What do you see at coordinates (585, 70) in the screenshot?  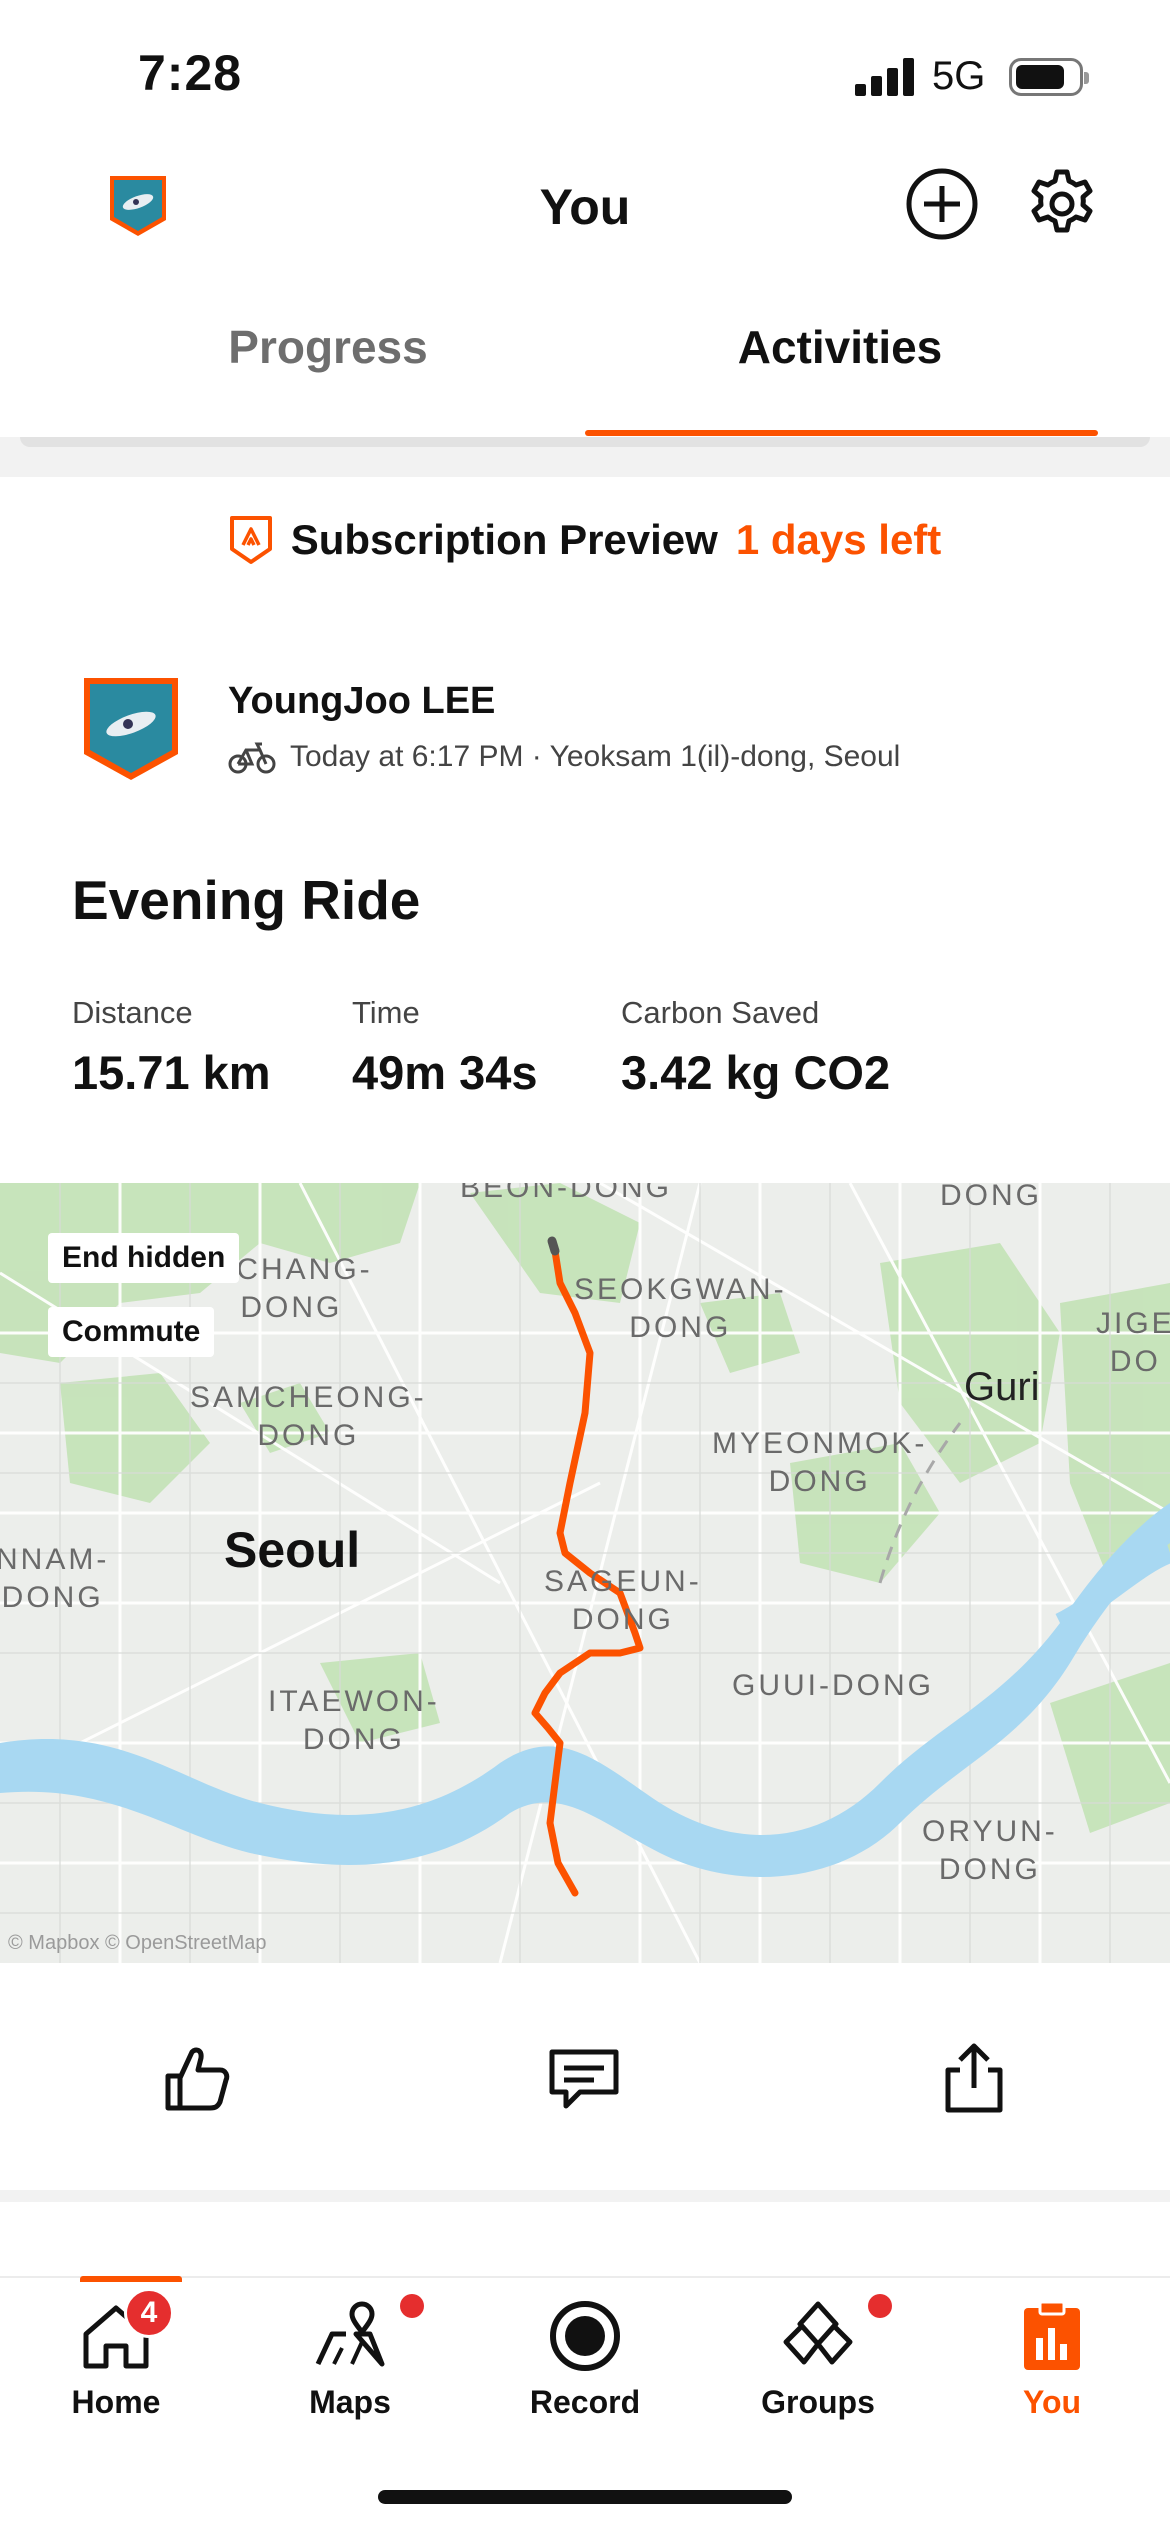 I see `status-bar: 7:28 5G` at bounding box center [585, 70].